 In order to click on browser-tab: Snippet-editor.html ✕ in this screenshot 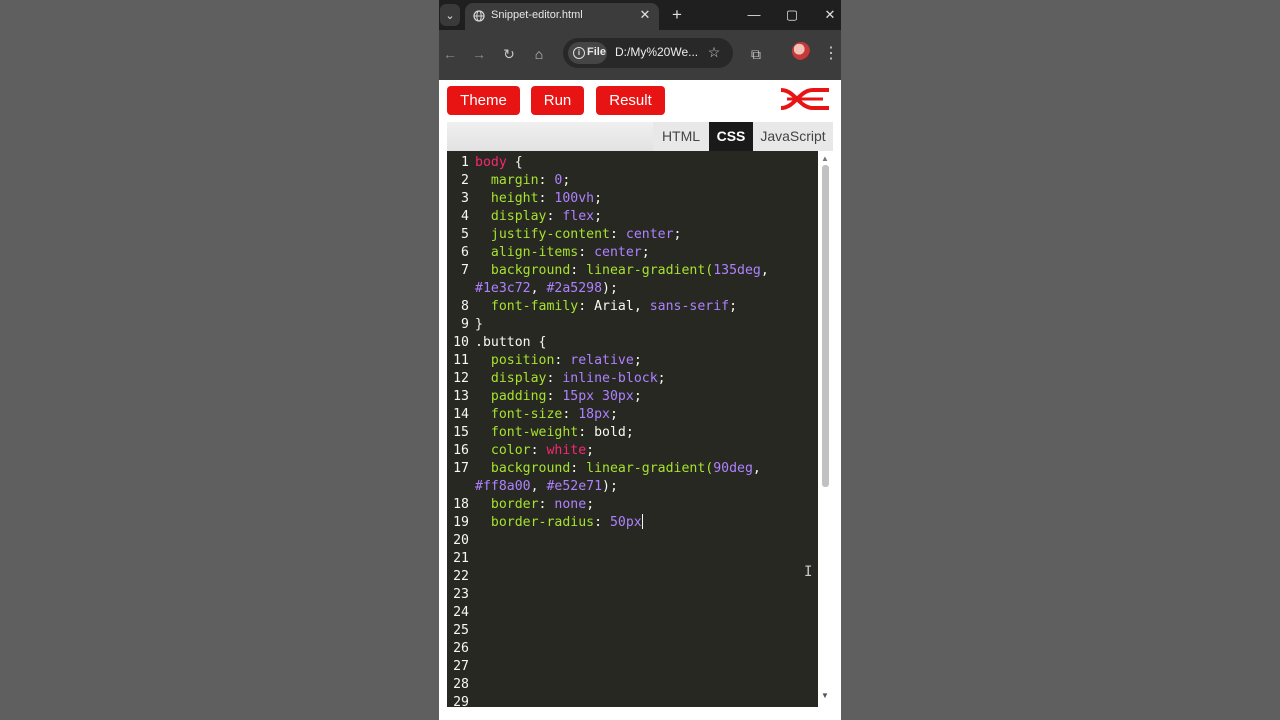, I will do `click(562, 16)`.